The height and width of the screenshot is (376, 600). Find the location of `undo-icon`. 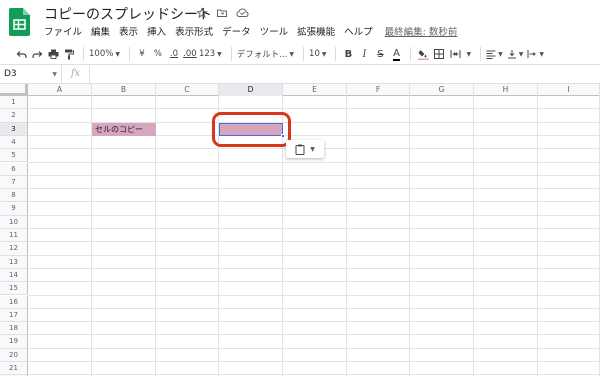

undo-icon is located at coordinates (21, 54).